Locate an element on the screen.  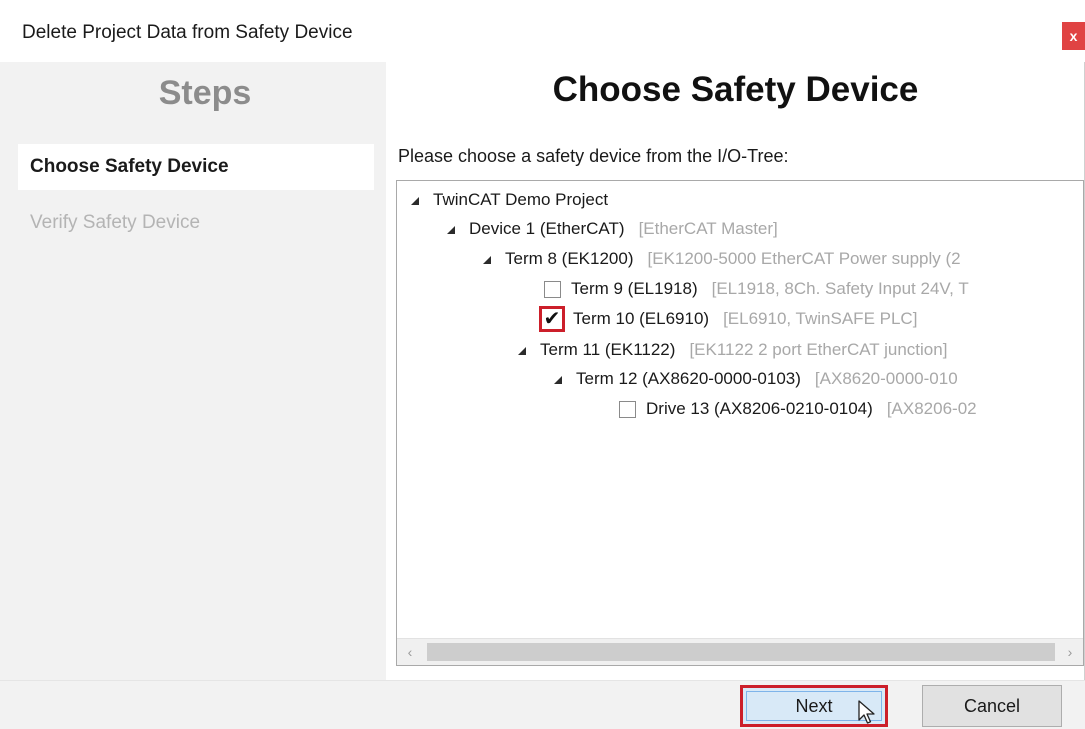
button-bar: Next Cancel is located at coordinates (542, 704).